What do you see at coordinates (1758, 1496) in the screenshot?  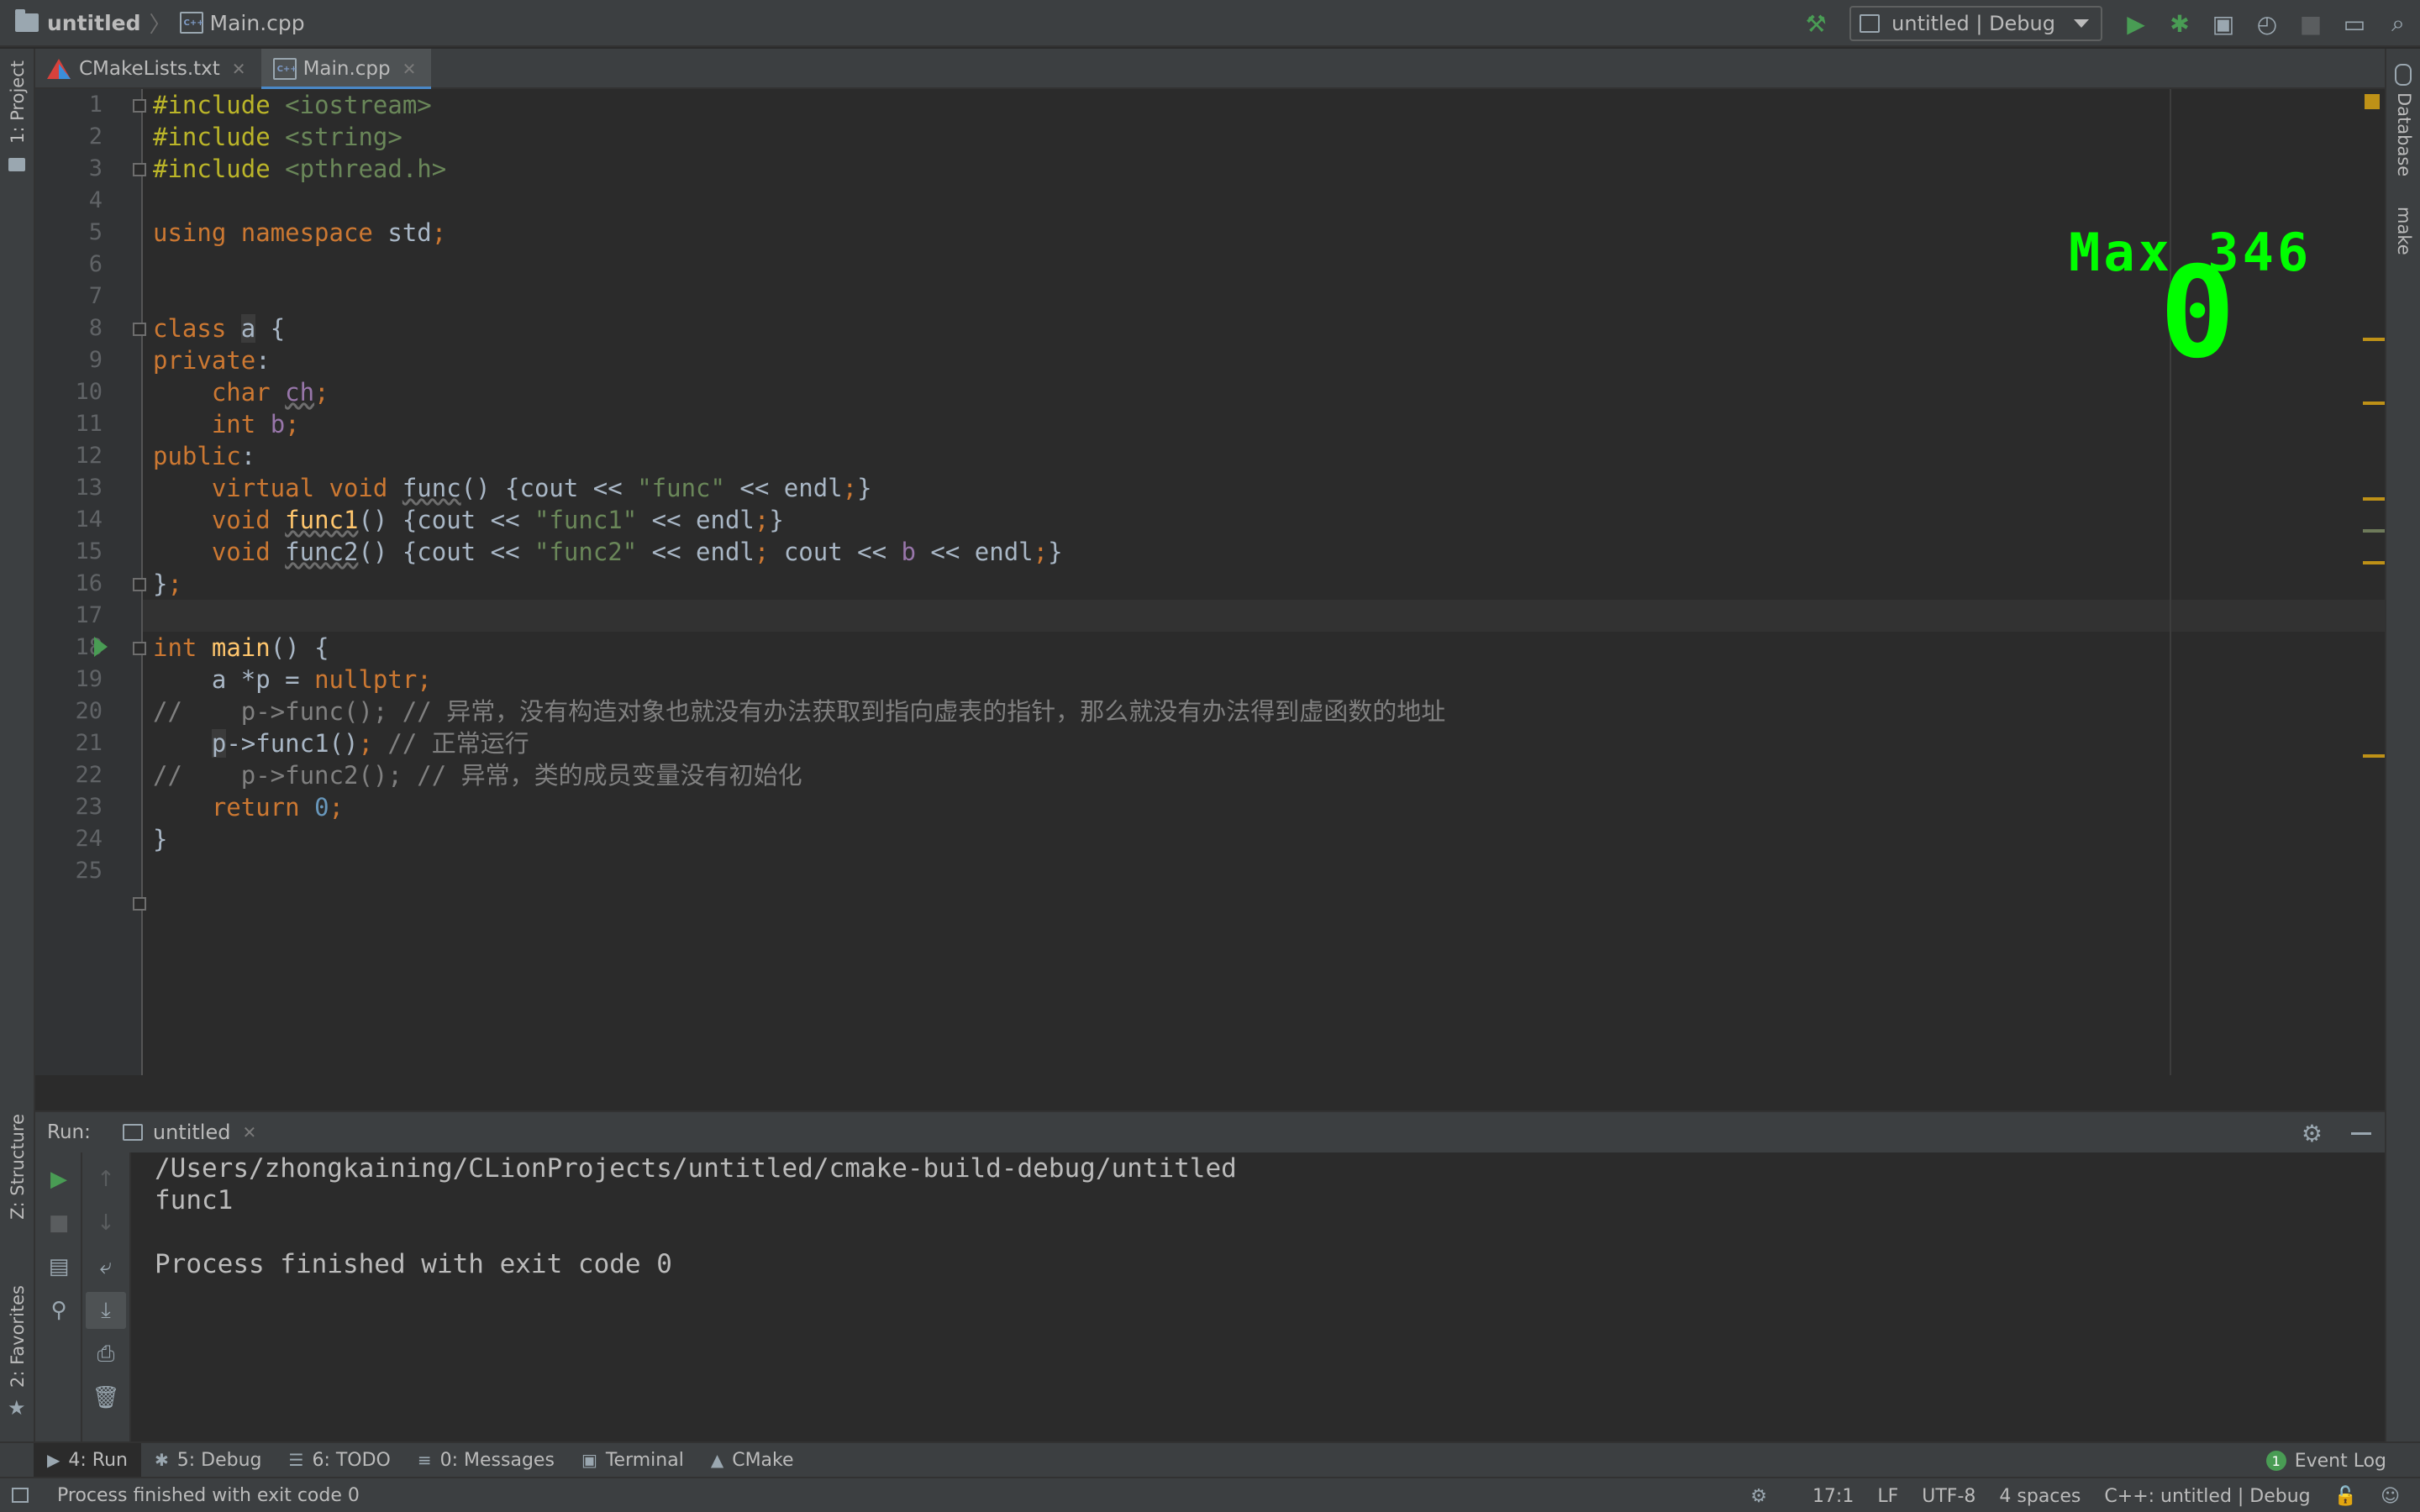 I see `git-settings-icon: ⚙` at bounding box center [1758, 1496].